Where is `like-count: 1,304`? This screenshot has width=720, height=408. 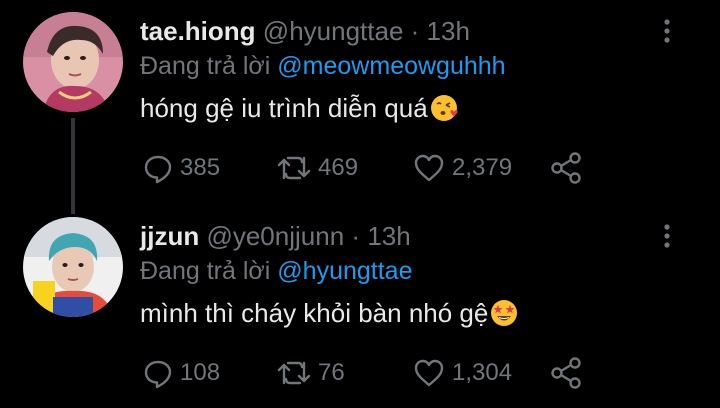 like-count: 1,304 is located at coordinates (482, 372).